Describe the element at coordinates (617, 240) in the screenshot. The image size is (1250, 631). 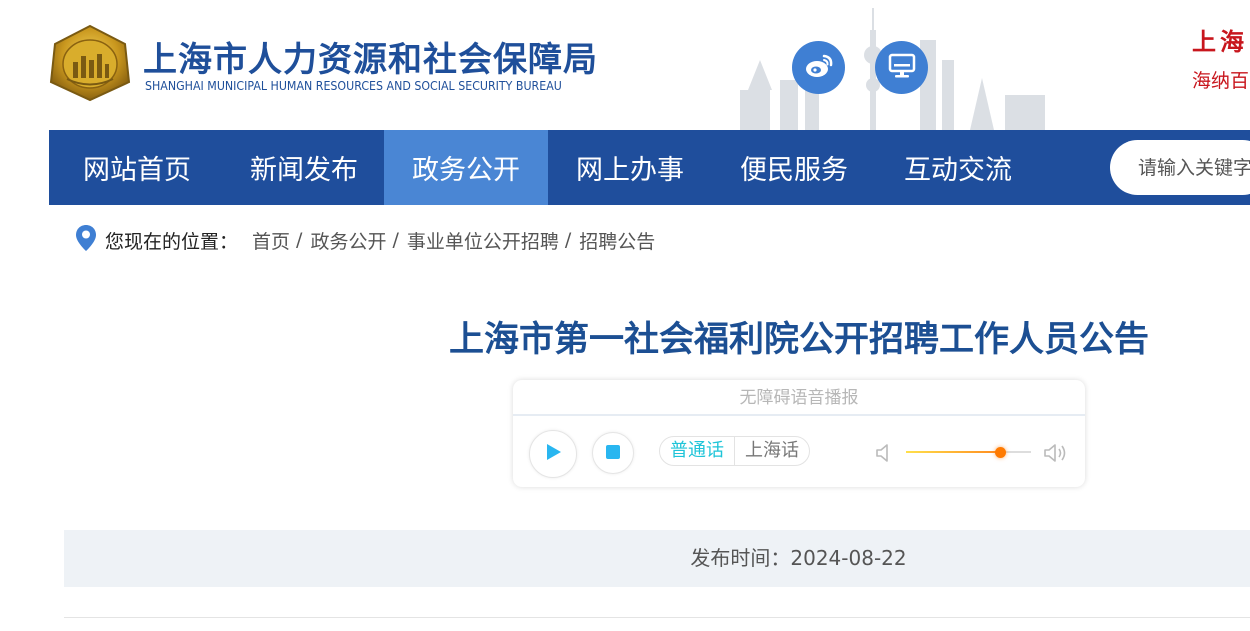
I see `breadcrumb-recruitment-notice: 招聘公告` at that location.